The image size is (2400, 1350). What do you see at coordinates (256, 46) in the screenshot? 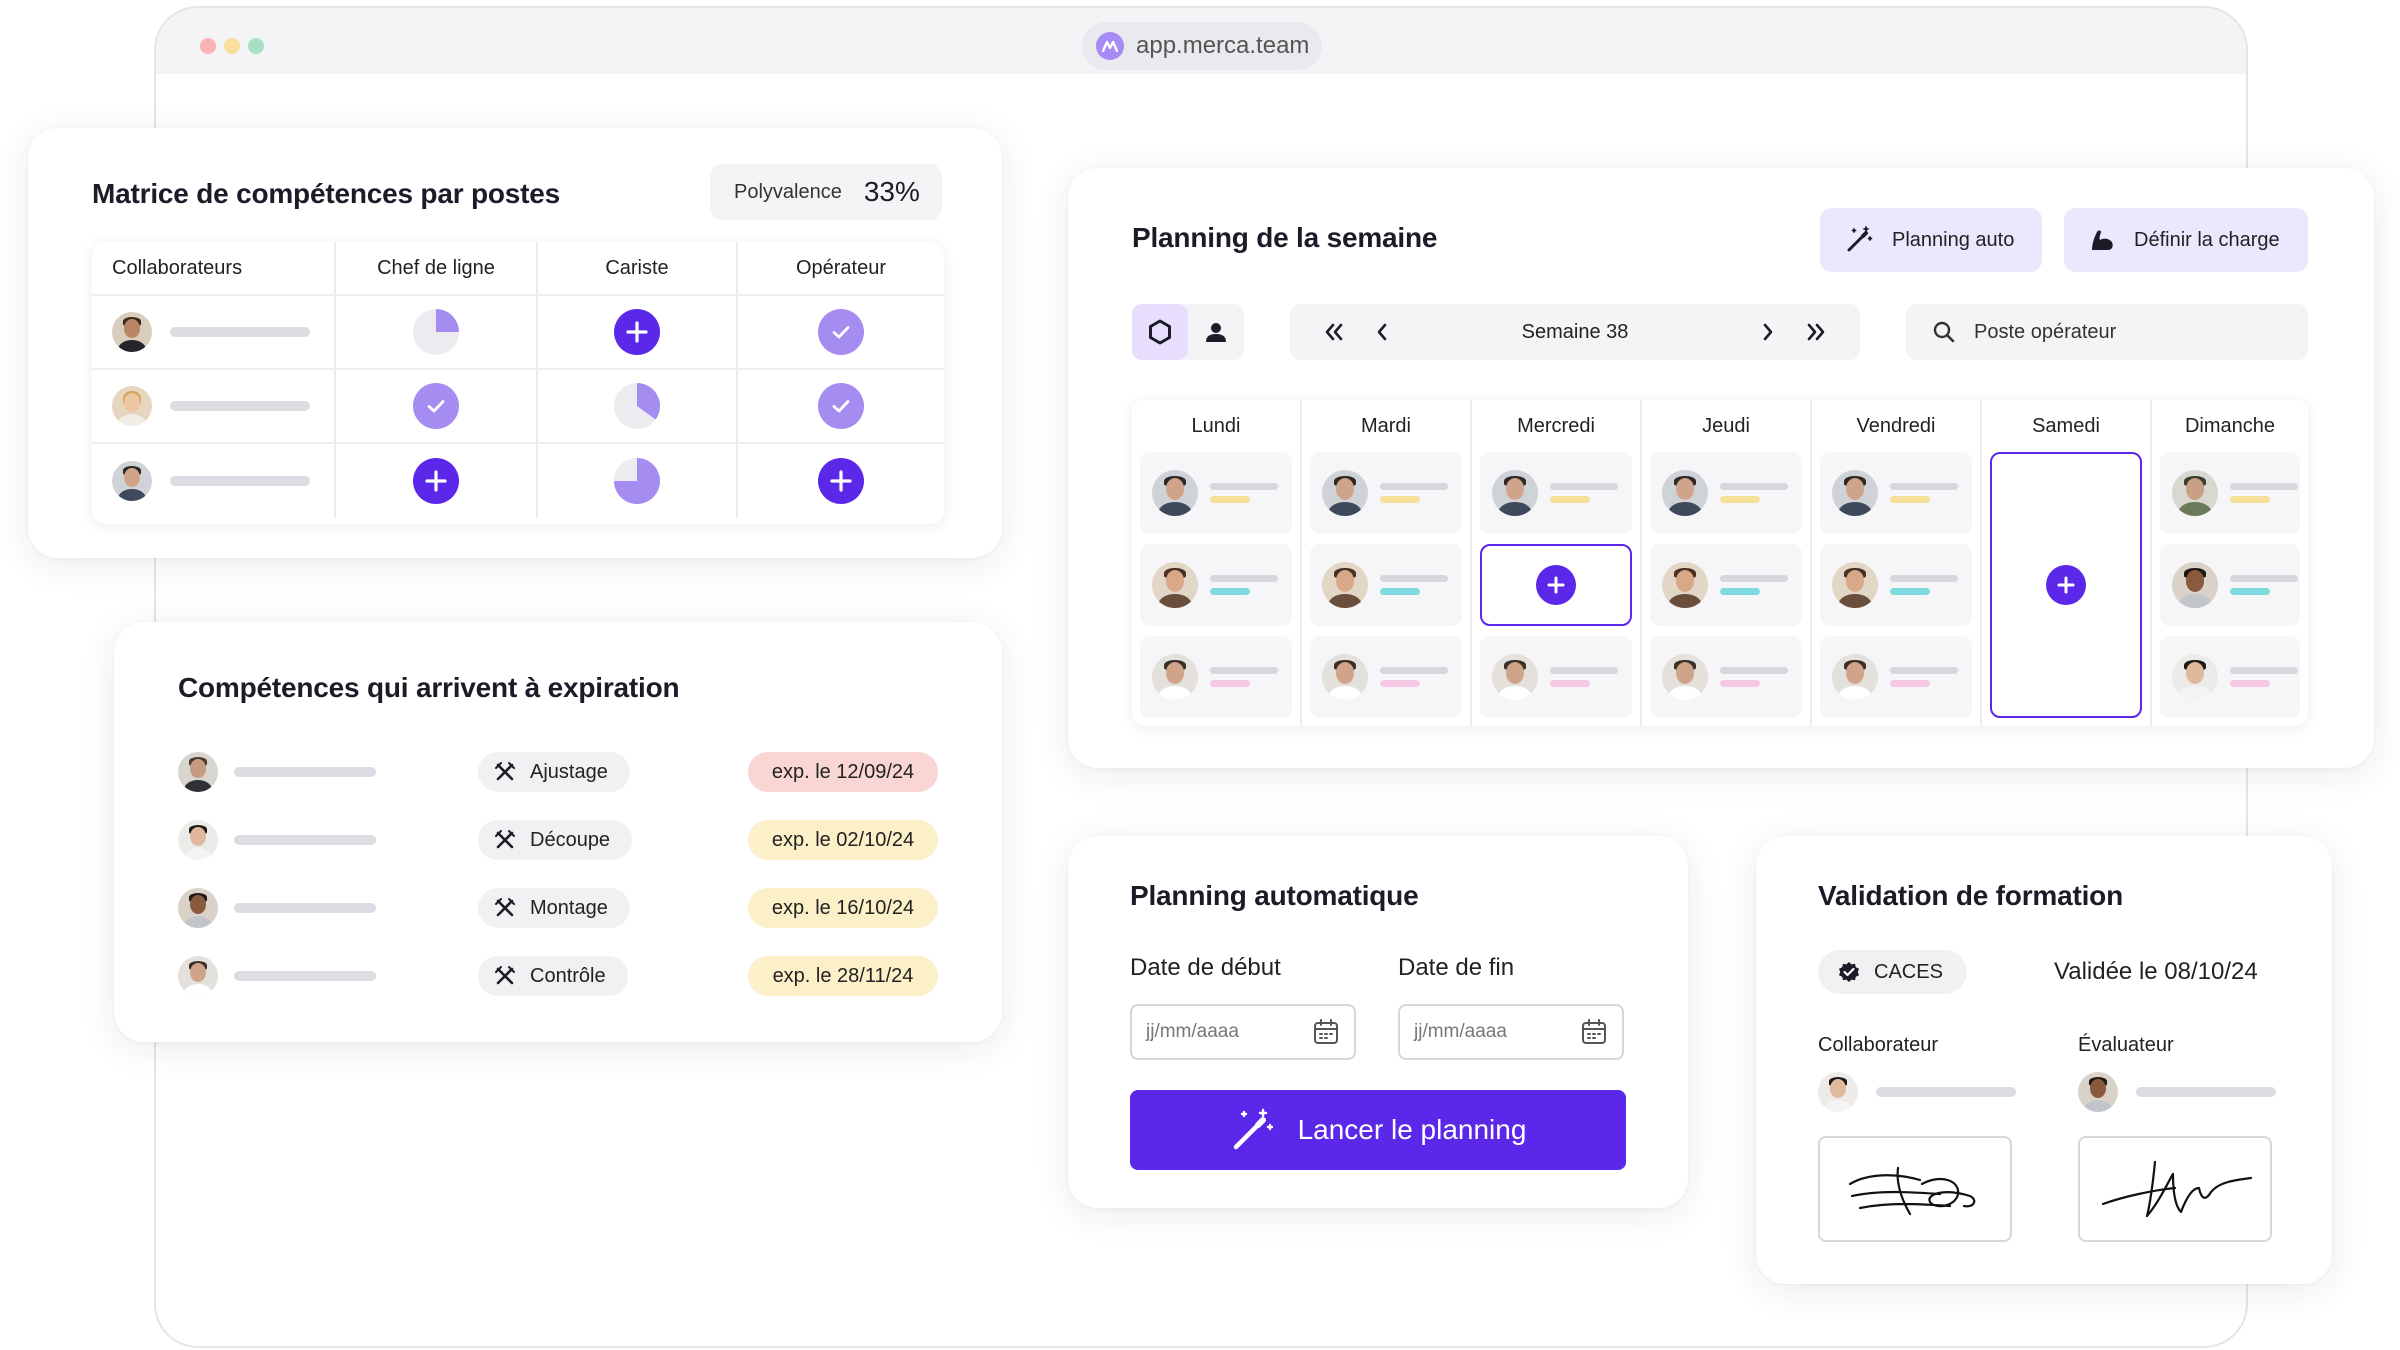
I see `maximize-window-dot` at bounding box center [256, 46].